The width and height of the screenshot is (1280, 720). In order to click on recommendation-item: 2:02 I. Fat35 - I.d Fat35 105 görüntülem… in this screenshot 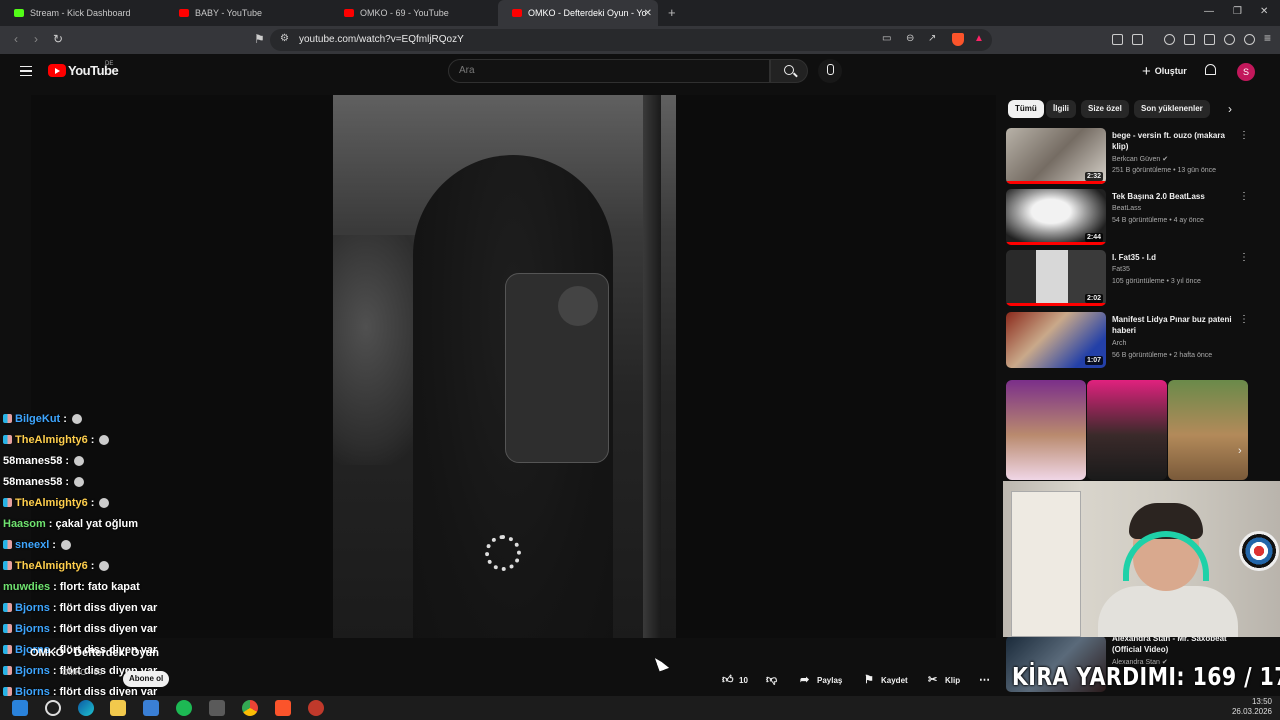, I will do `click(1128, 279)`.